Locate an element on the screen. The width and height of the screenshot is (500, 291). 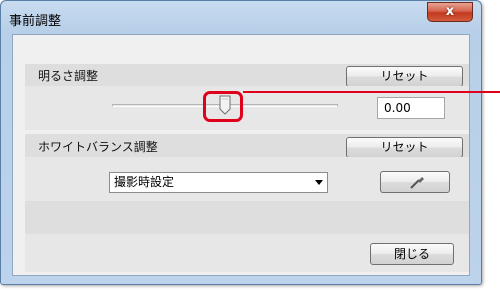
highlight-annotation is located at coordinates (223, 106).